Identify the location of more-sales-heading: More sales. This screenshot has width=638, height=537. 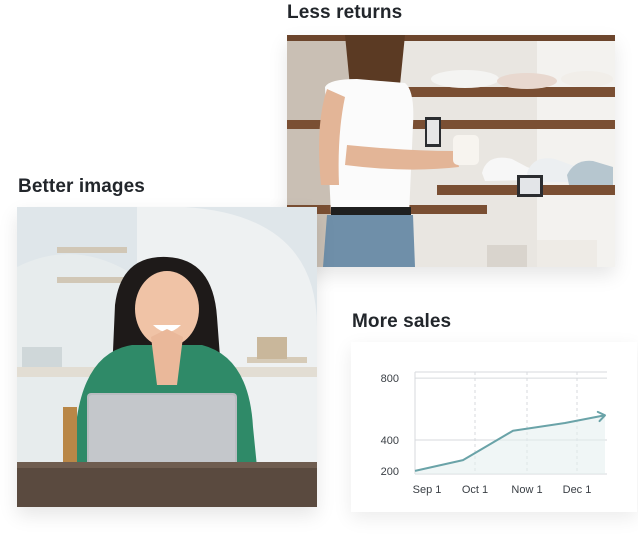
(402, 321).